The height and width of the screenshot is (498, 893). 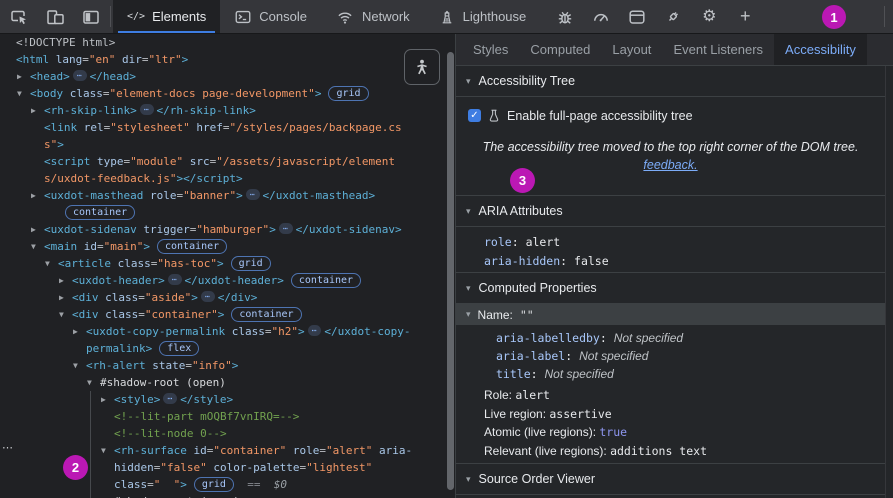 What do you see at coordinates (223, 416) in the screenshot?
I see `dom-tree-row: <!--lit-part mOQBf7vnIRQ=-->` at bounding box center [223, 416].